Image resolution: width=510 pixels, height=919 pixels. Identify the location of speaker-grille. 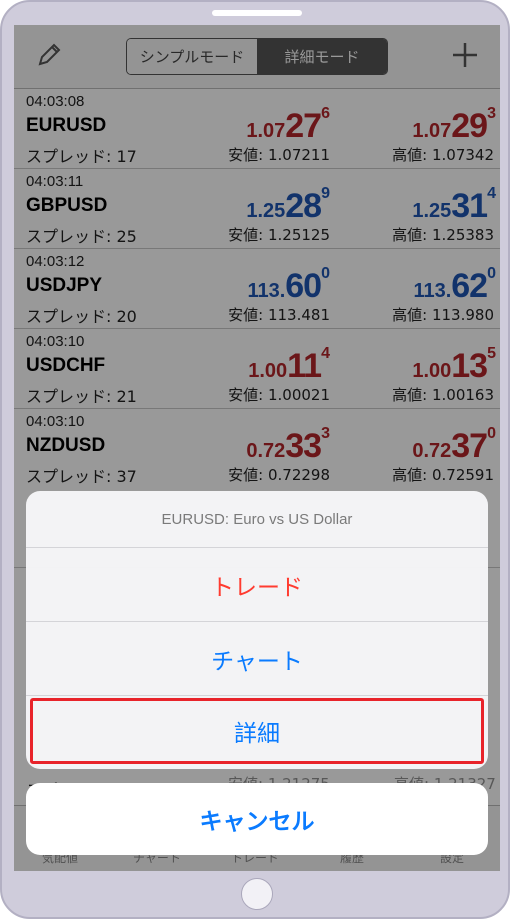
(257, 13).